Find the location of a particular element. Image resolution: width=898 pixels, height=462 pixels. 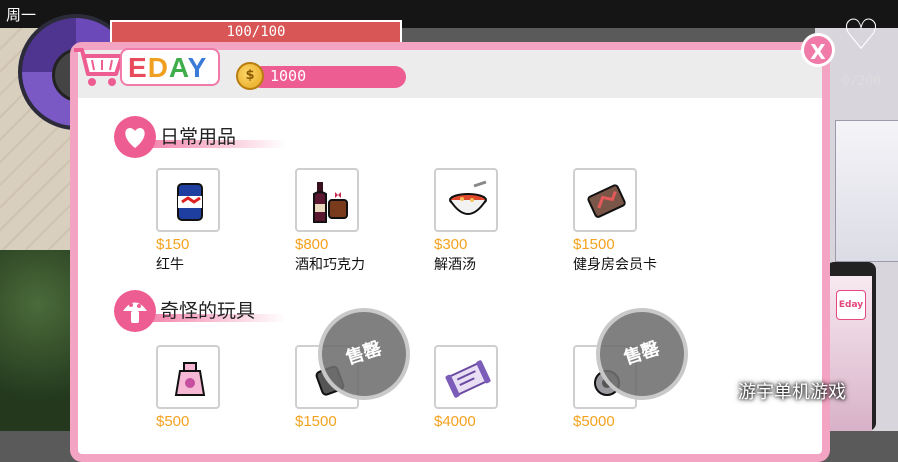

right-counter: 0/200 is located at coordinates (862, 81).